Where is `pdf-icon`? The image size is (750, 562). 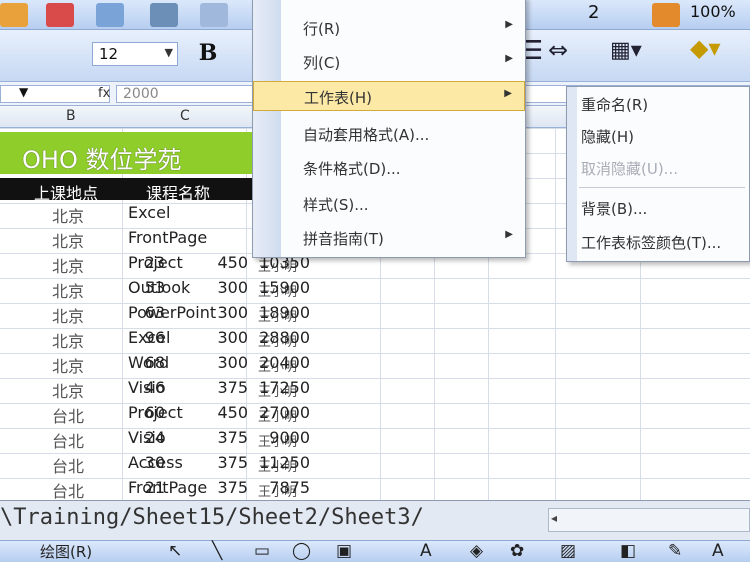
pdf-icon is located at coordinates (60, 15).